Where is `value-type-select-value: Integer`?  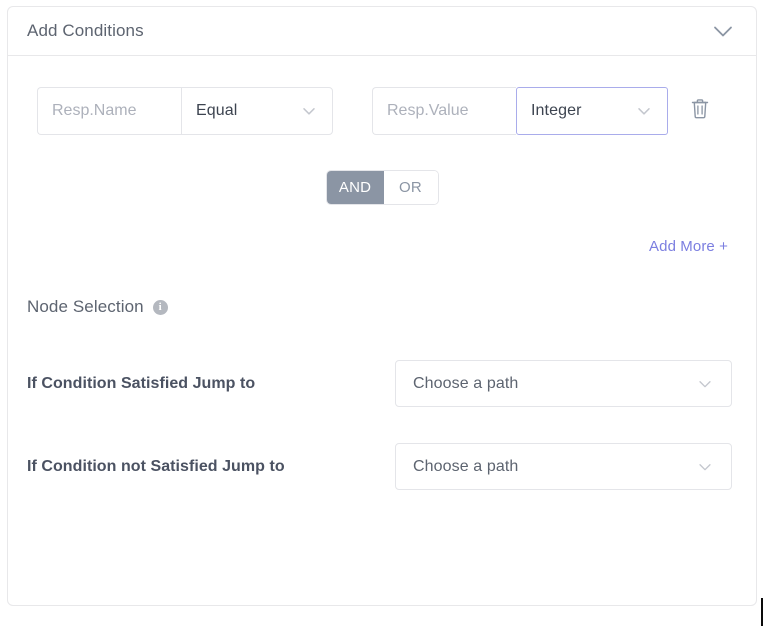 value-type-select-value: Integer is located at coordinates (556, 110).